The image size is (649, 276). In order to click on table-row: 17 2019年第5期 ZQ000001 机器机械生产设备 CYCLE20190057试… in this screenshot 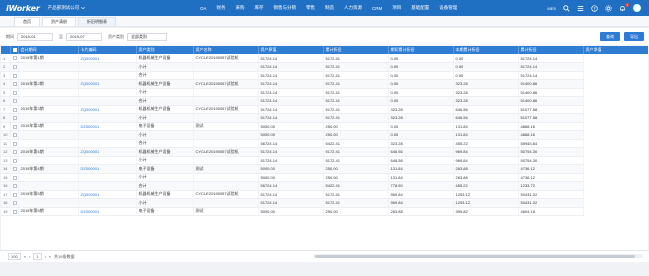, I will do `click(324, 194)`.